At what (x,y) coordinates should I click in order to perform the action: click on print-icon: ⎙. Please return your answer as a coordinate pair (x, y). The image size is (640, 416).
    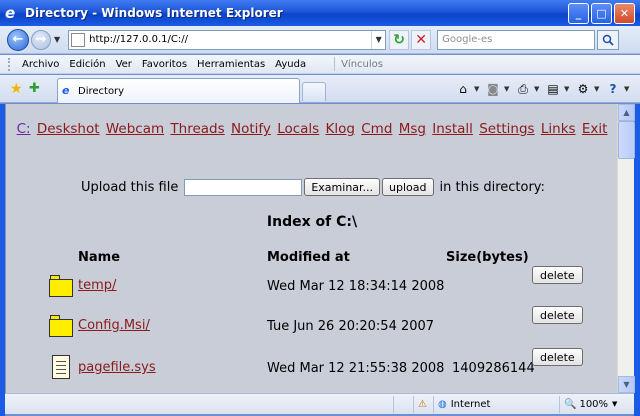
    Looking at the image, I should click on (523, 89).